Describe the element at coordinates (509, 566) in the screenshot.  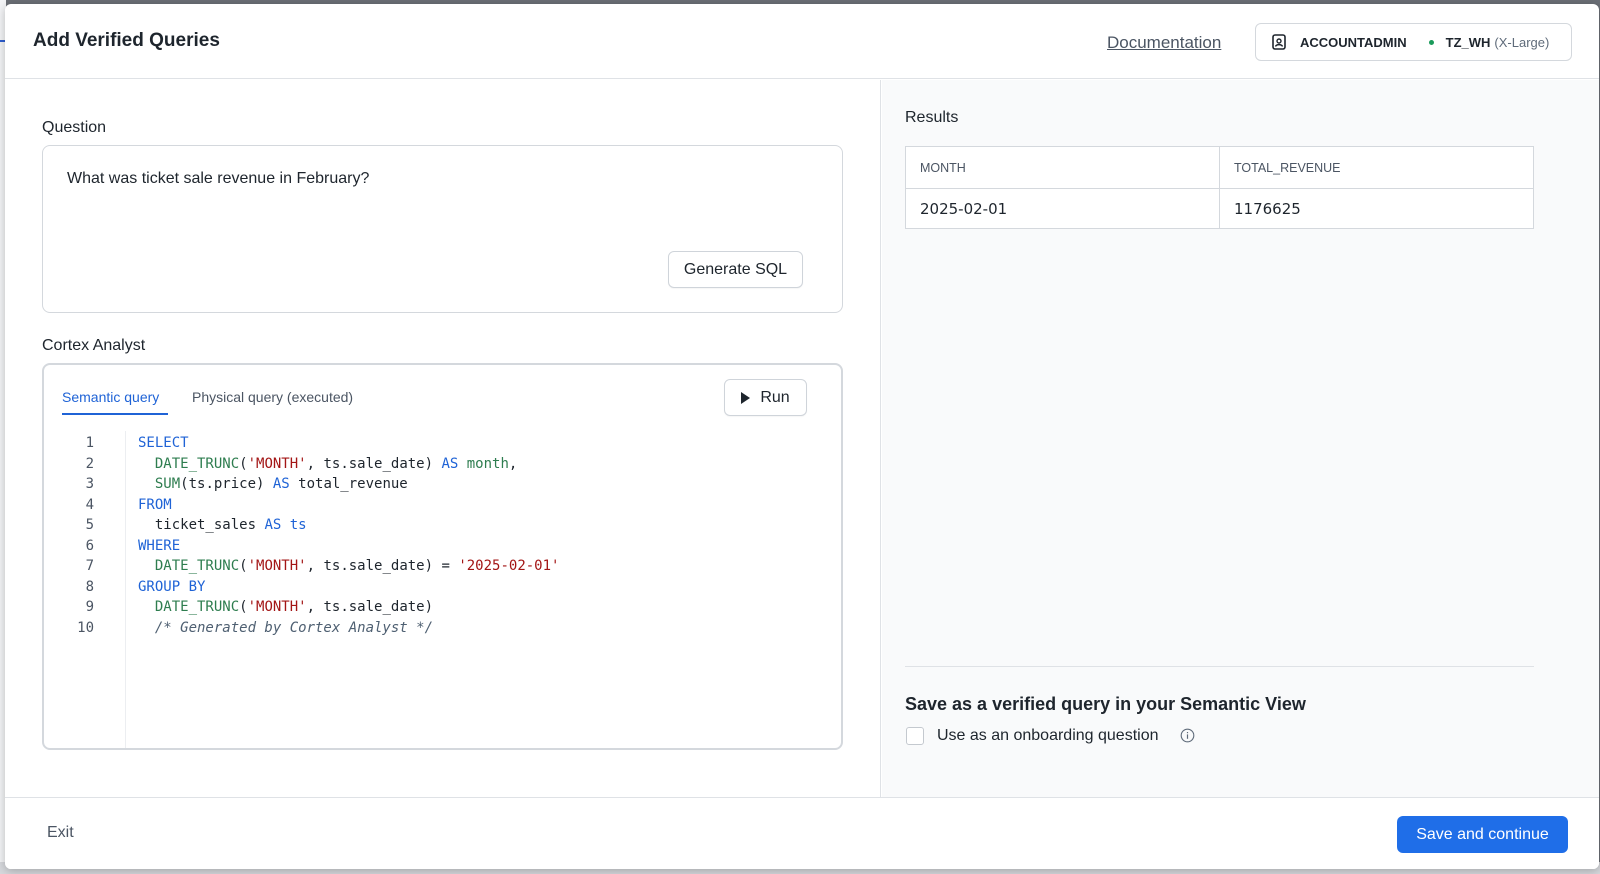
I see `code-token: '2025-02-01'` at that location.